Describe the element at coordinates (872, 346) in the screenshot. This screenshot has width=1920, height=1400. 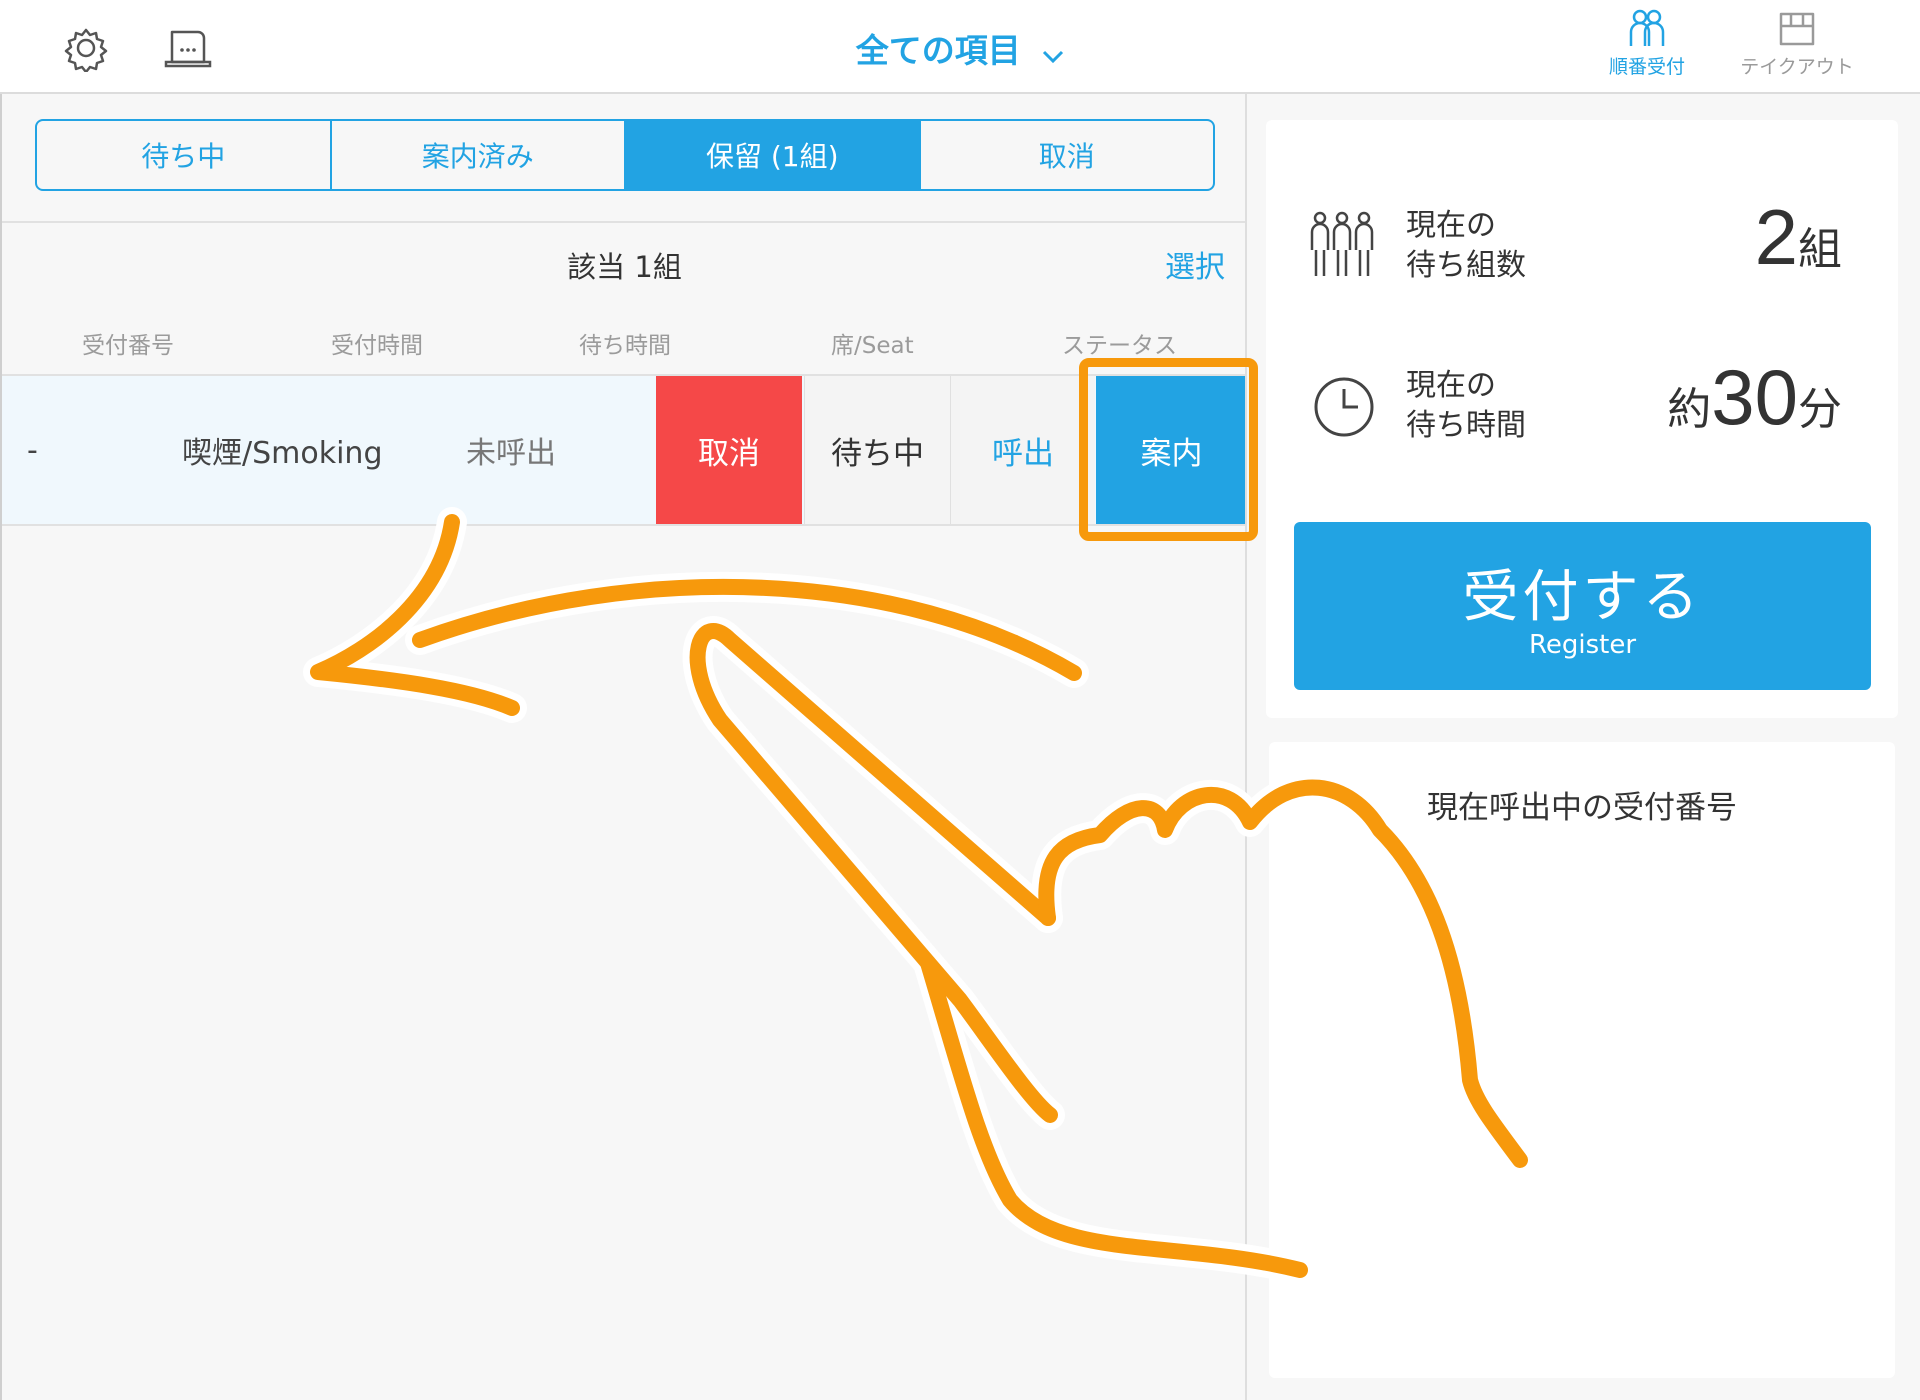
I see `column-header-seat: 席/Seat` at that location.